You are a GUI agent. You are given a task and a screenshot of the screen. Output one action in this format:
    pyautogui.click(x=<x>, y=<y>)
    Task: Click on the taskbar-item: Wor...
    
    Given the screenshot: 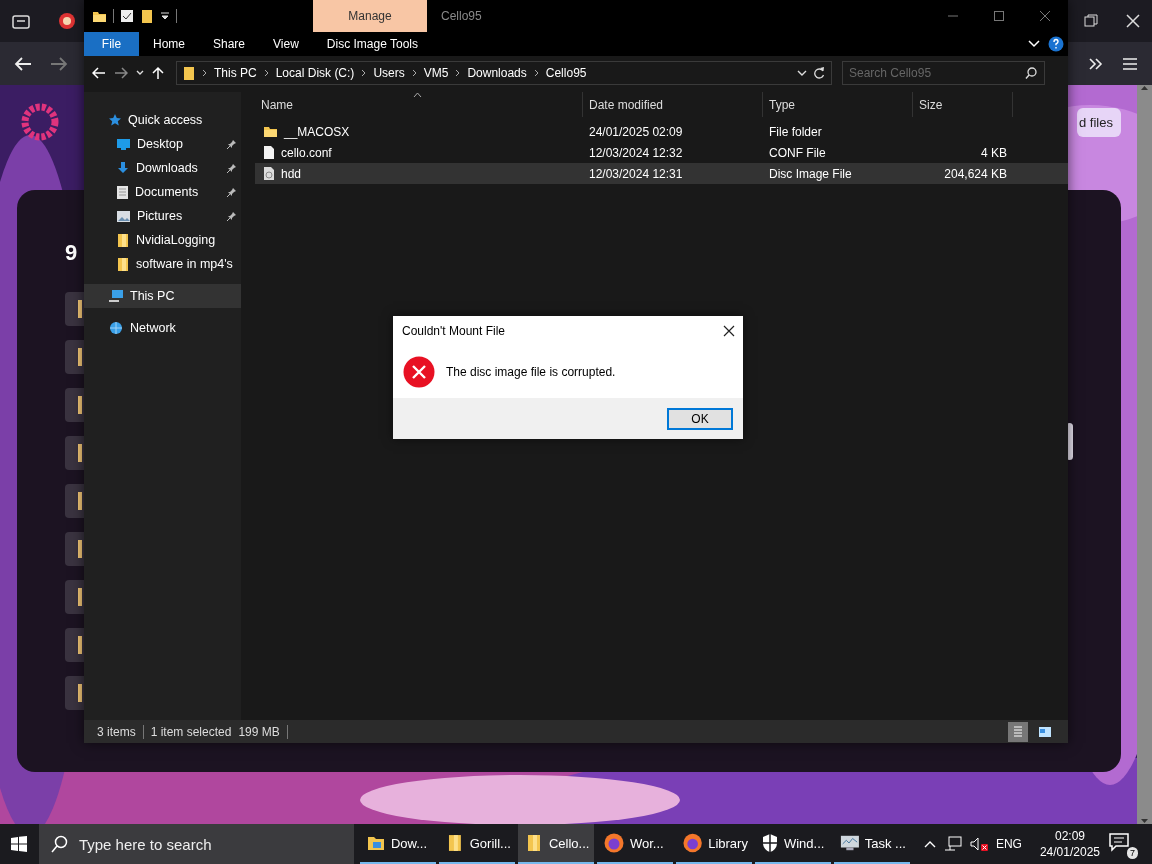 What is the action you would take?
    pyautogui.click(x=634, y=844)
    